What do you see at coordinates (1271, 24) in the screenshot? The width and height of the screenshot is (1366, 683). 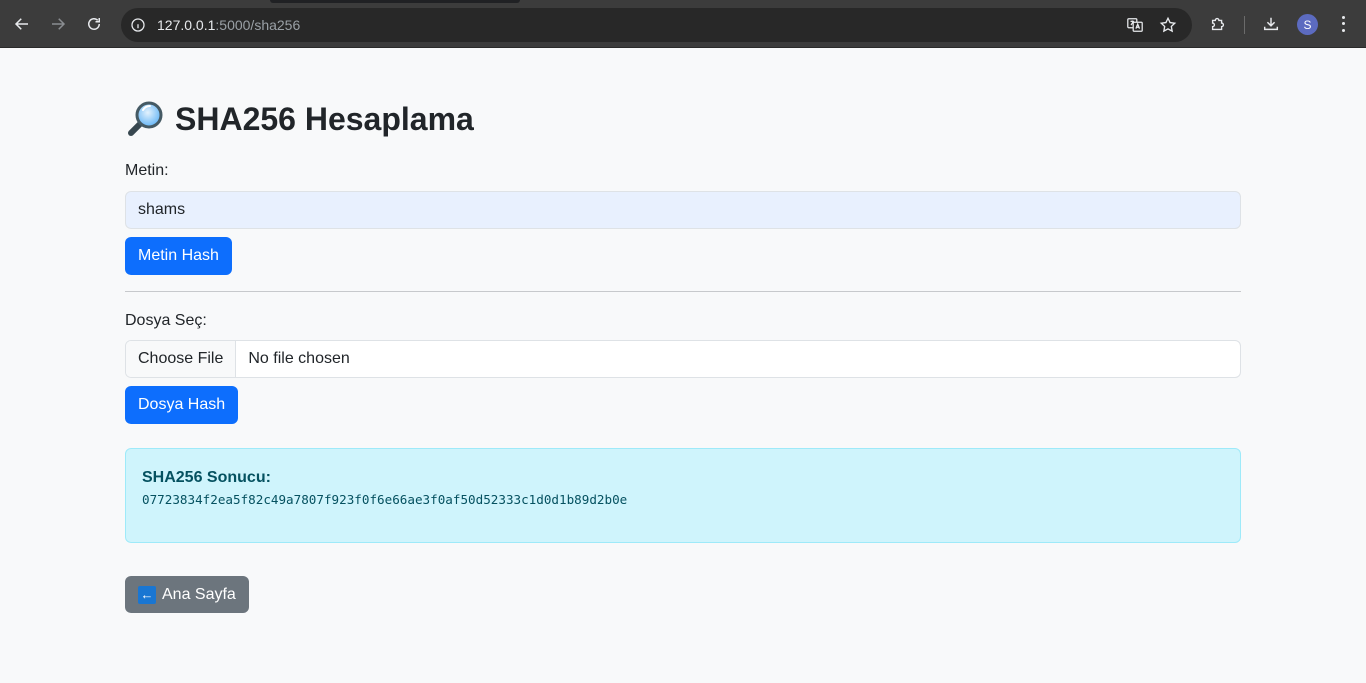 I see `downloads-icon` at bounding box center [1271, 24].